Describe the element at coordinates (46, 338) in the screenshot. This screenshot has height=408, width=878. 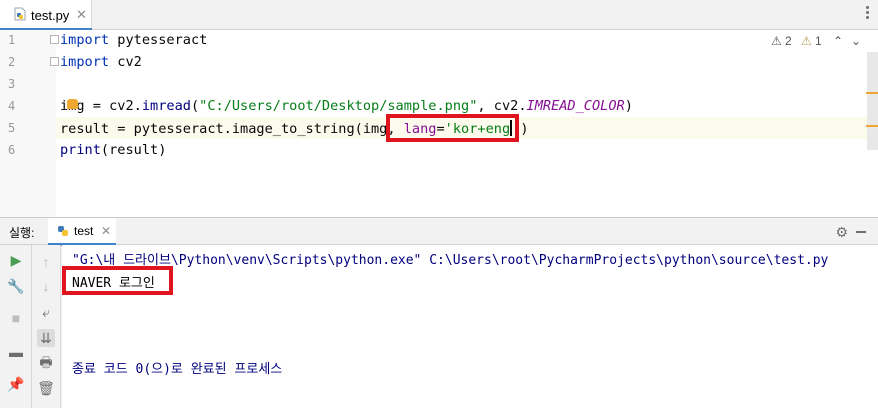
I see `scroll-to-end-icon: ⇊` at that location.